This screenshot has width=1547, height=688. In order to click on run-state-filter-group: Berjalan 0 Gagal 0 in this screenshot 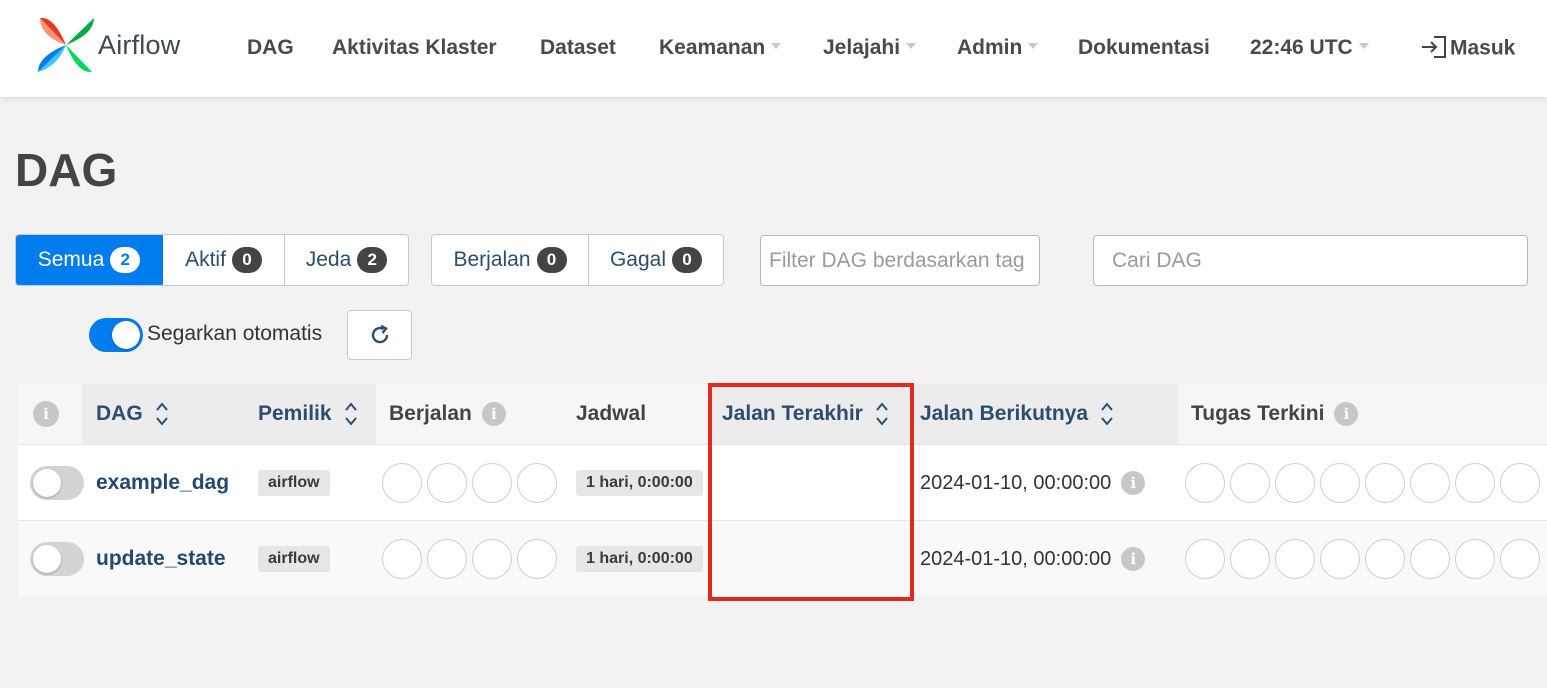, I will do `click(577, 260)`.